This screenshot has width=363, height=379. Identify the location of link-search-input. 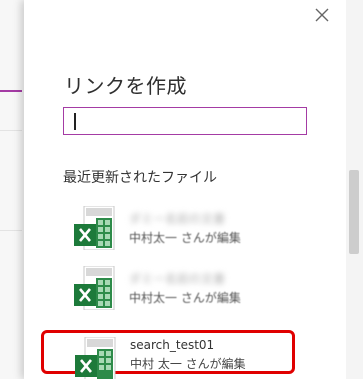
(185, 121).